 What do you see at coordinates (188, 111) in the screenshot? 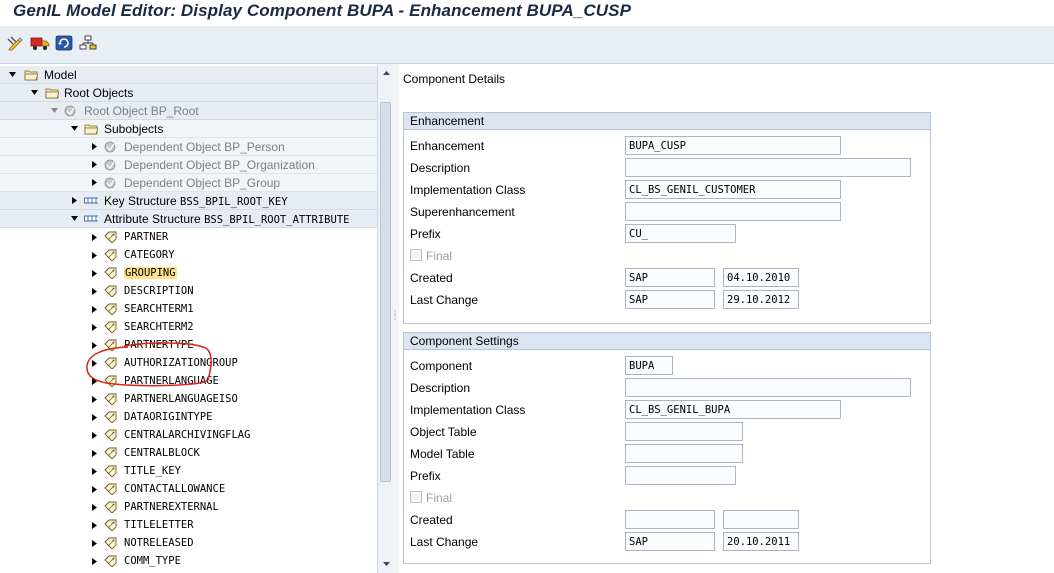
I see `tree-node-root-object: Root Object BP_Root` at bounding box center [188, 111].